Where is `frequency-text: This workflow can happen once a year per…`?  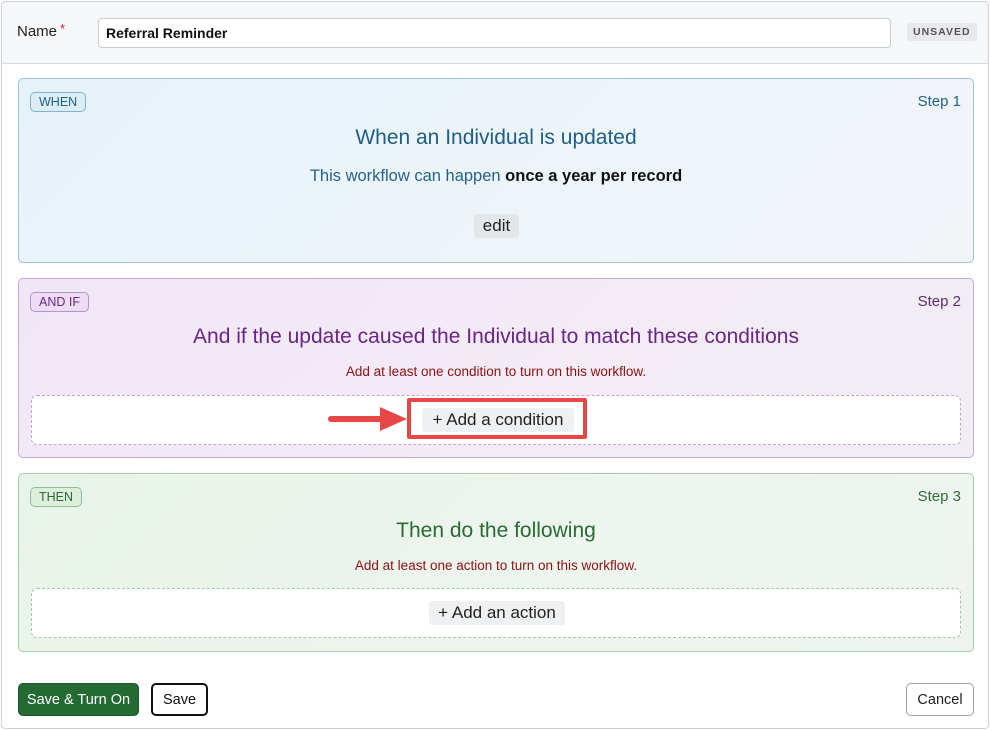
frequency-text: This workflow can happen once a year per… is located at coordinates (496, 176).